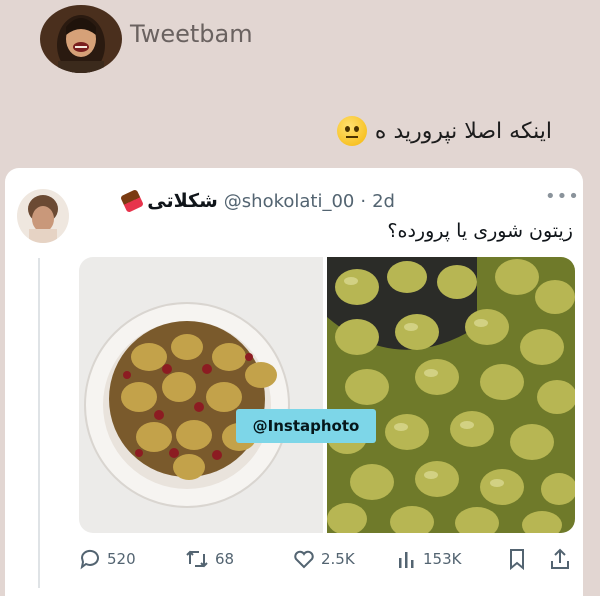 The height and width of the screenshot is (596, 600). I want to click on share-button, so click(560, 559).